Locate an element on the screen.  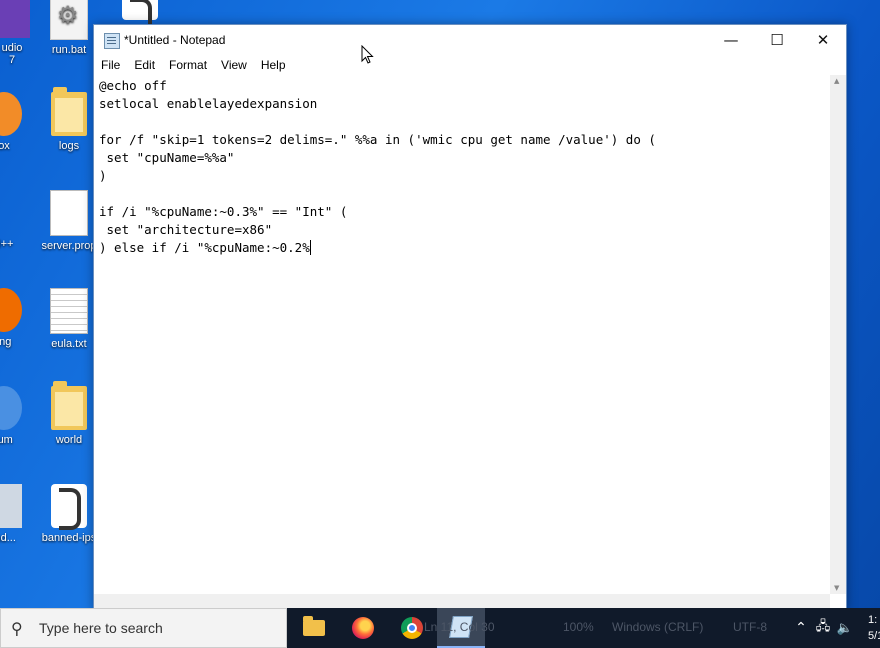
volume-muted-icon: 🔈 is located at coordinates (845, 628).